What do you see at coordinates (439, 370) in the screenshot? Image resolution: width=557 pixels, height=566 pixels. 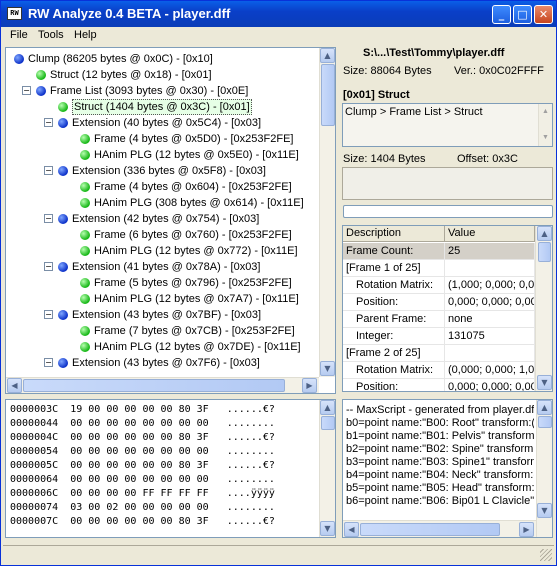 I see `property-row: Rotation Matrix: (0,000; 0,000; 1,0` at bounding box center [439, 370].